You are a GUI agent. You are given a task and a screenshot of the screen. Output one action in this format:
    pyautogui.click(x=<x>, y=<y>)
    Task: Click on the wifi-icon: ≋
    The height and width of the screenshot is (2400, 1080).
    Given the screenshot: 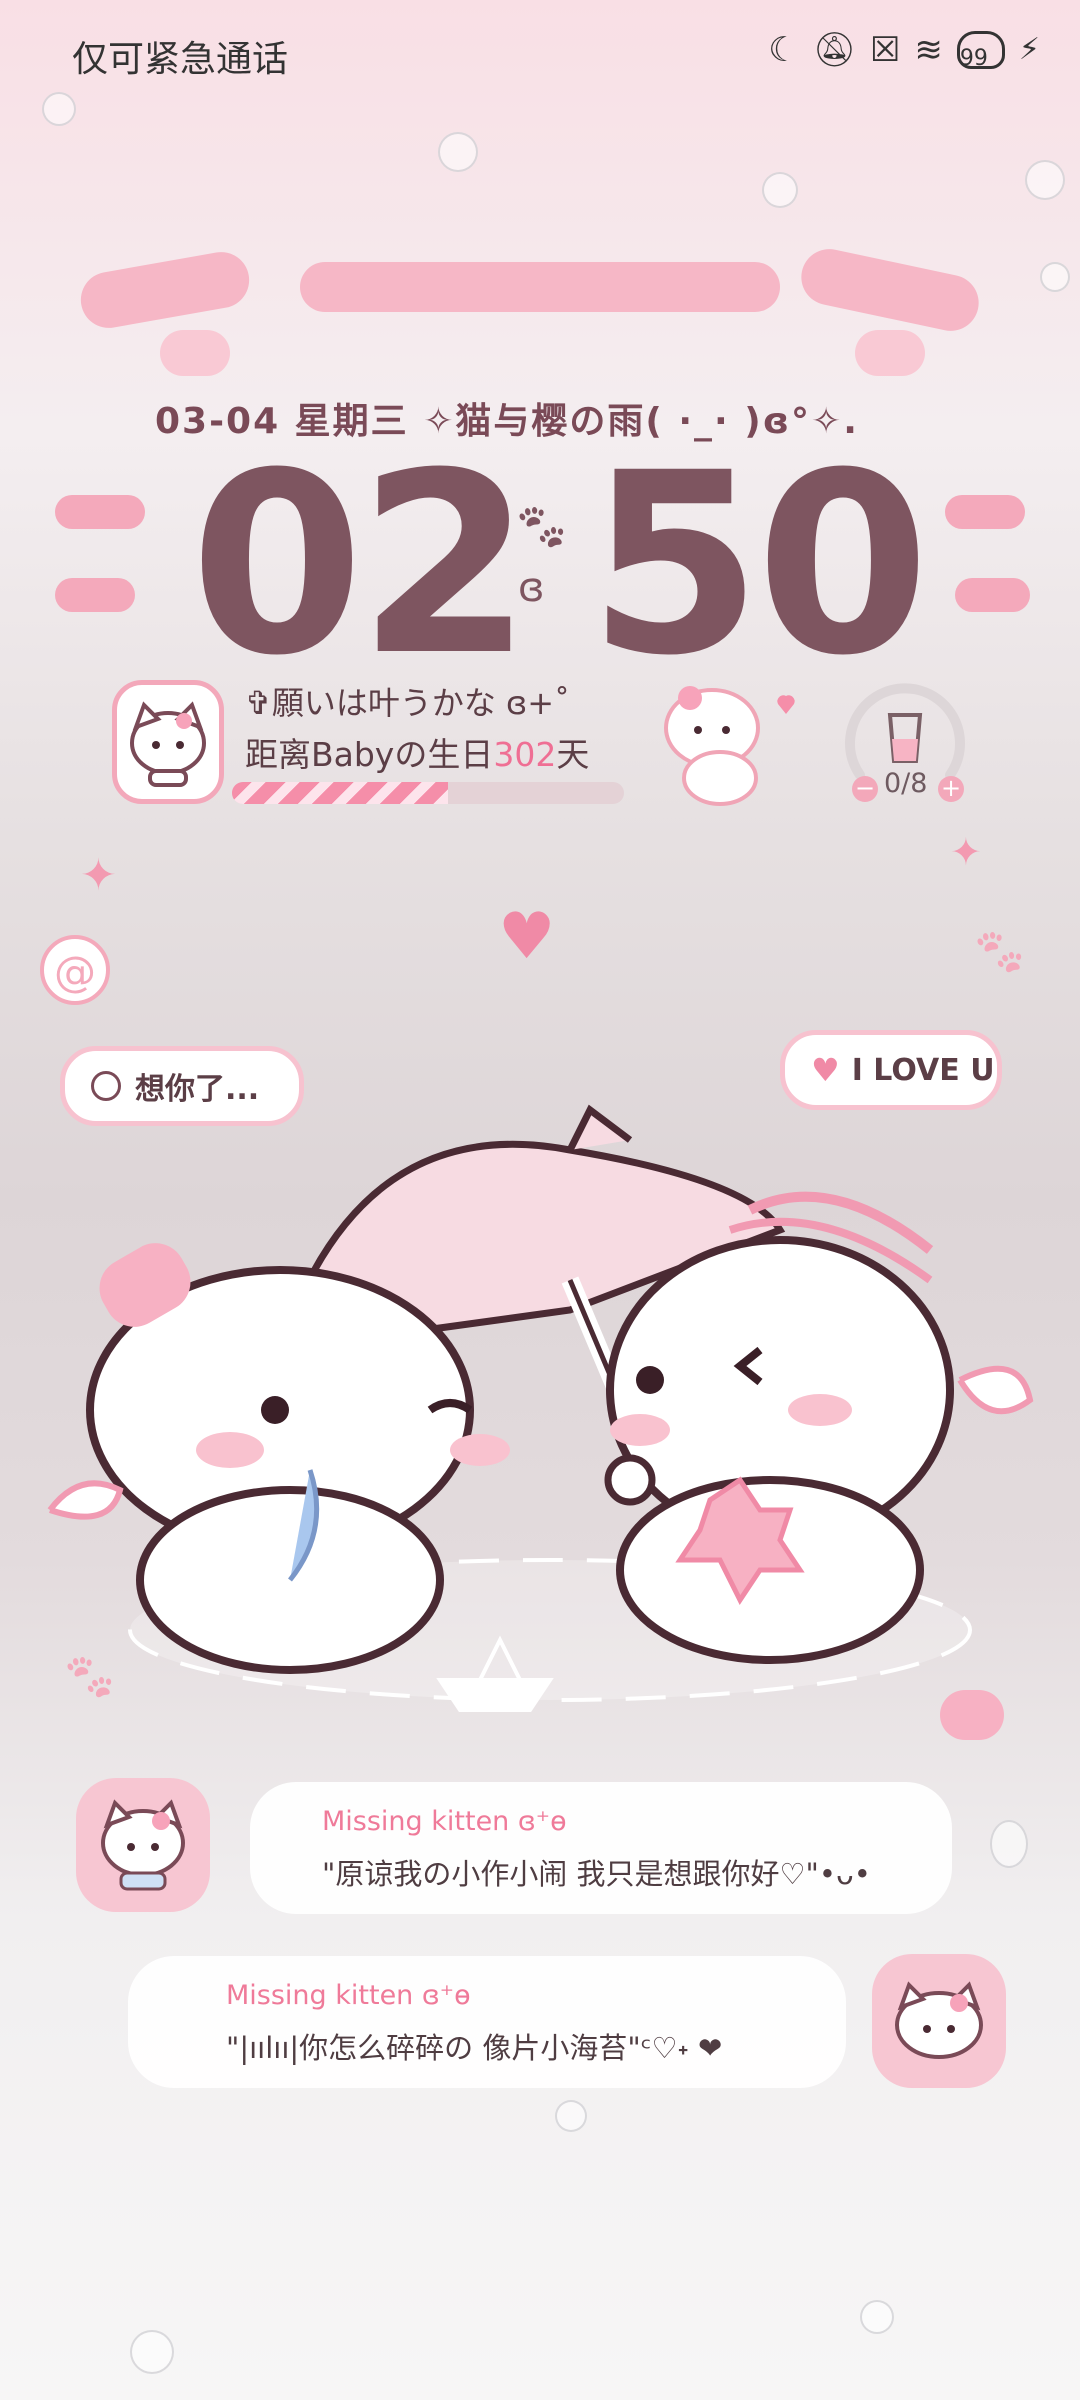 What is the action you would take?
    pyautogui.click(x=928, y=50)
    